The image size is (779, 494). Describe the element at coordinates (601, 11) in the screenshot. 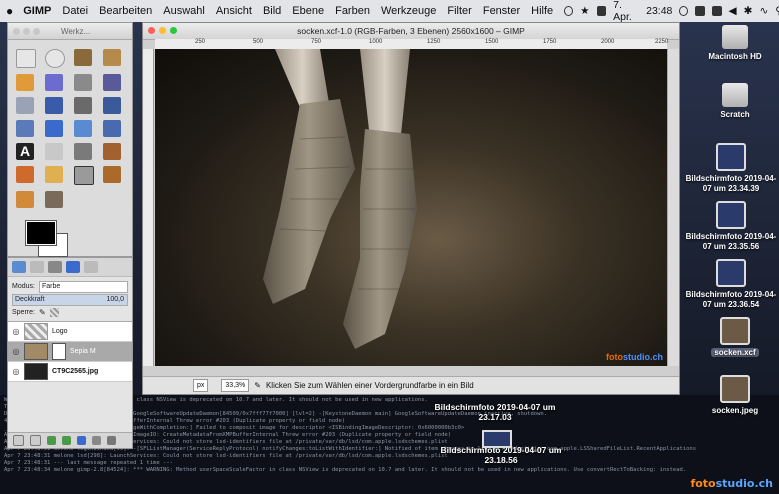

I see `display-icon` at that location.